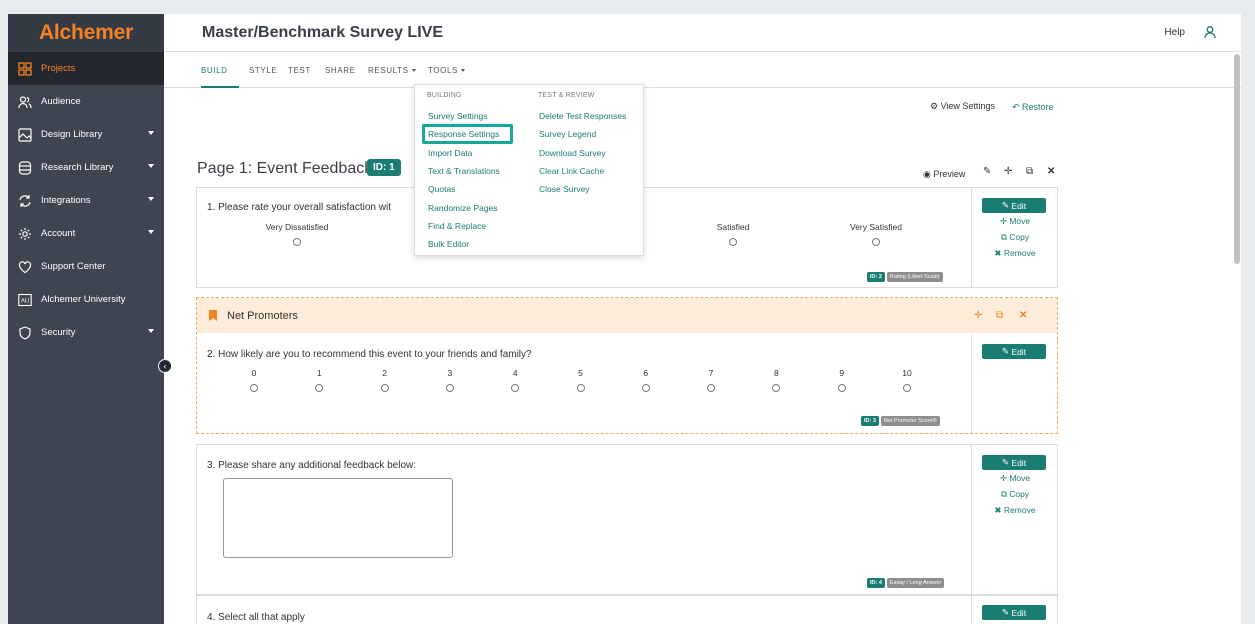  I want to click on question-actions: ✎ Edit ✛ Move ⧉ Copy ✖ Remove, so click(1014, 237).